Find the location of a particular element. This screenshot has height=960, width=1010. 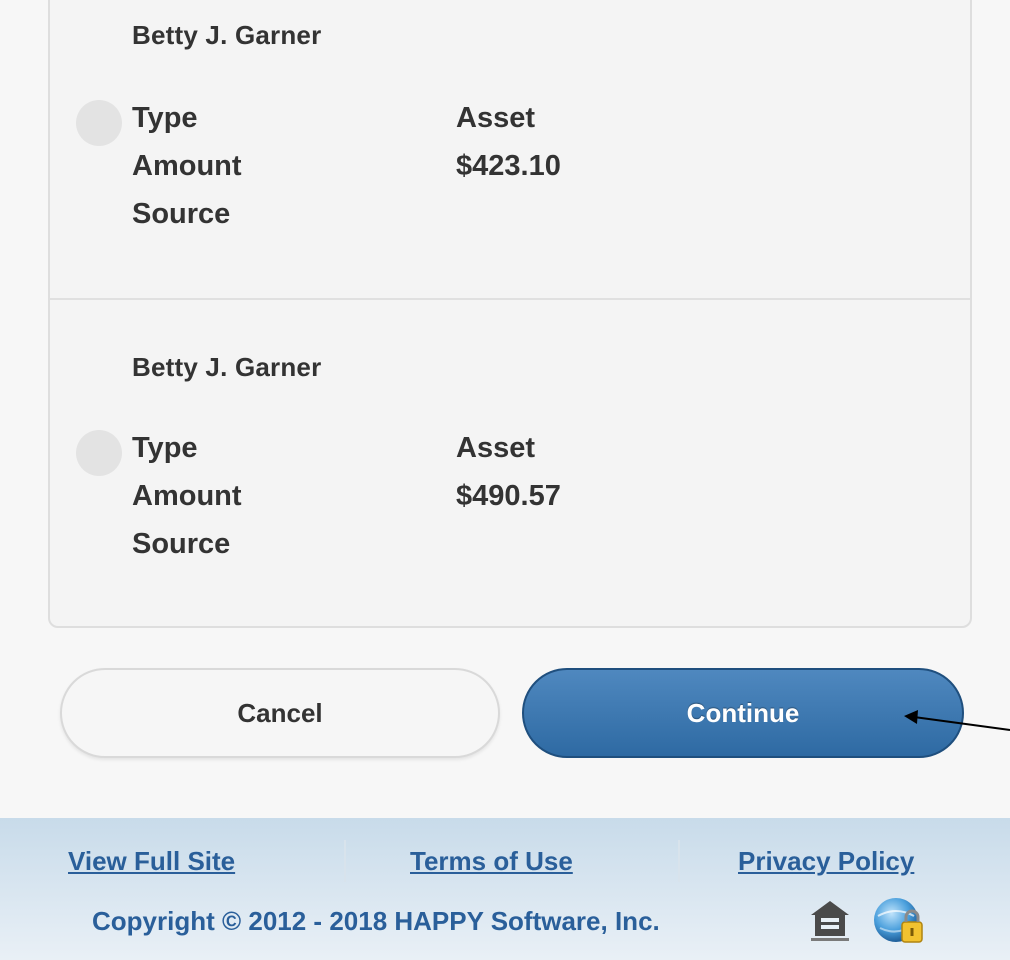

annotation-arrow-icon is located at coordinates (957, 720).